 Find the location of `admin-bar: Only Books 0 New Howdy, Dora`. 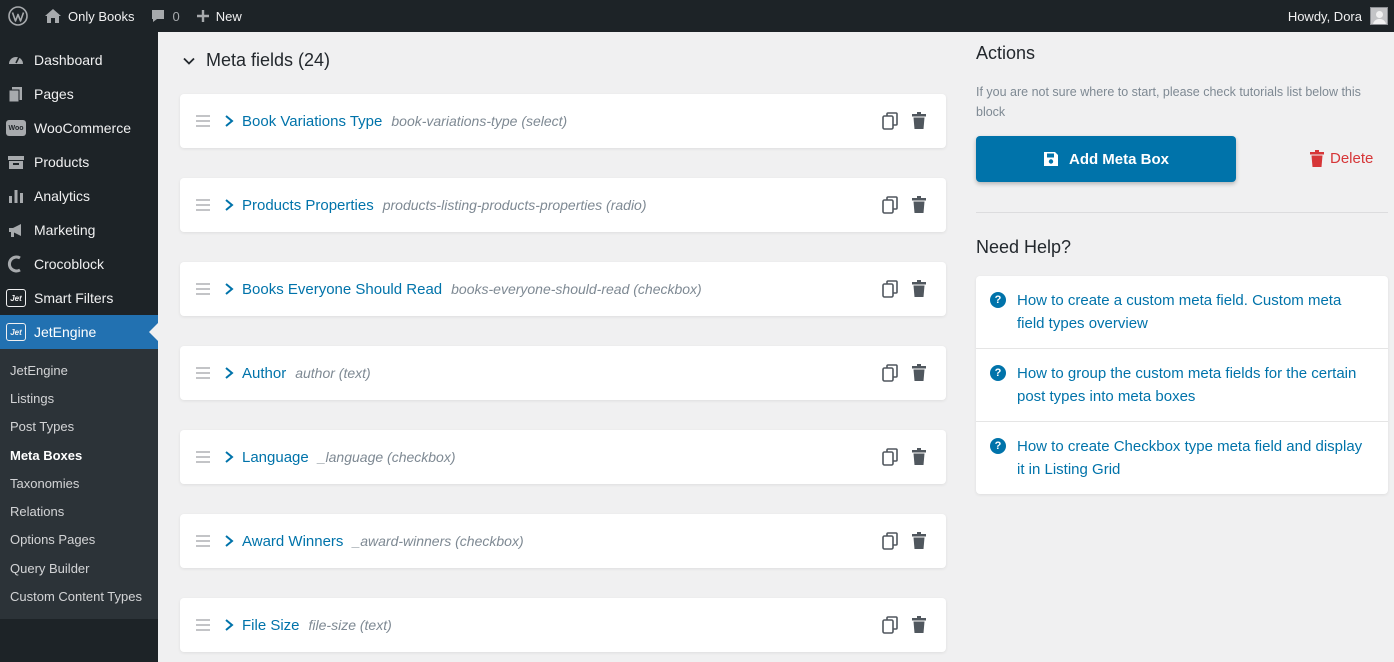

admin-bar: Only Books 0 New Howdy, Dora is located at coordinates (697, 16).